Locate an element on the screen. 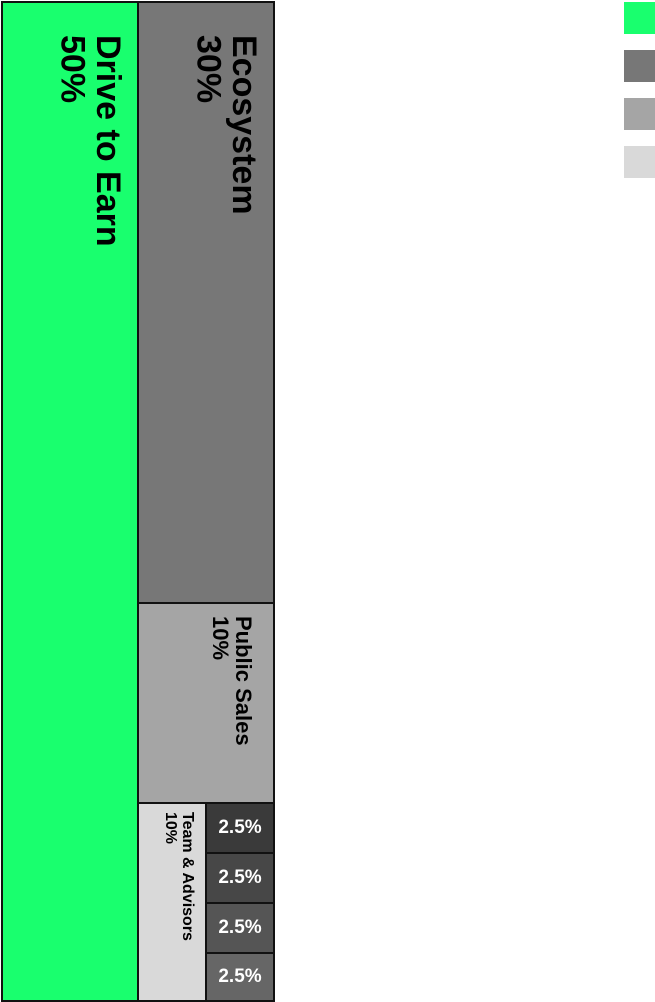 The width and height of the screenshot is (655, 1002). cell-name: Ecosystem is located at coordinates (244, 125).